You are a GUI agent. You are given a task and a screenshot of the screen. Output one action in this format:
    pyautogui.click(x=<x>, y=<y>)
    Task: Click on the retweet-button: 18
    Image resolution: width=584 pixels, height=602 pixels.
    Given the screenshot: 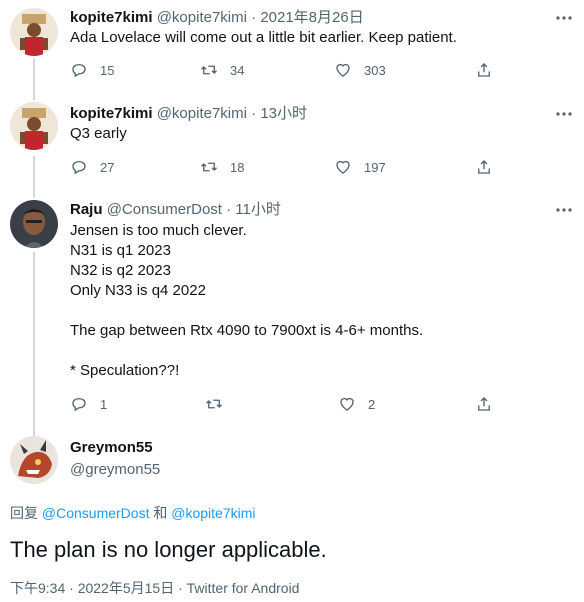 What is the action you would take?
    pyautogui.click(x=222, y=167)
    